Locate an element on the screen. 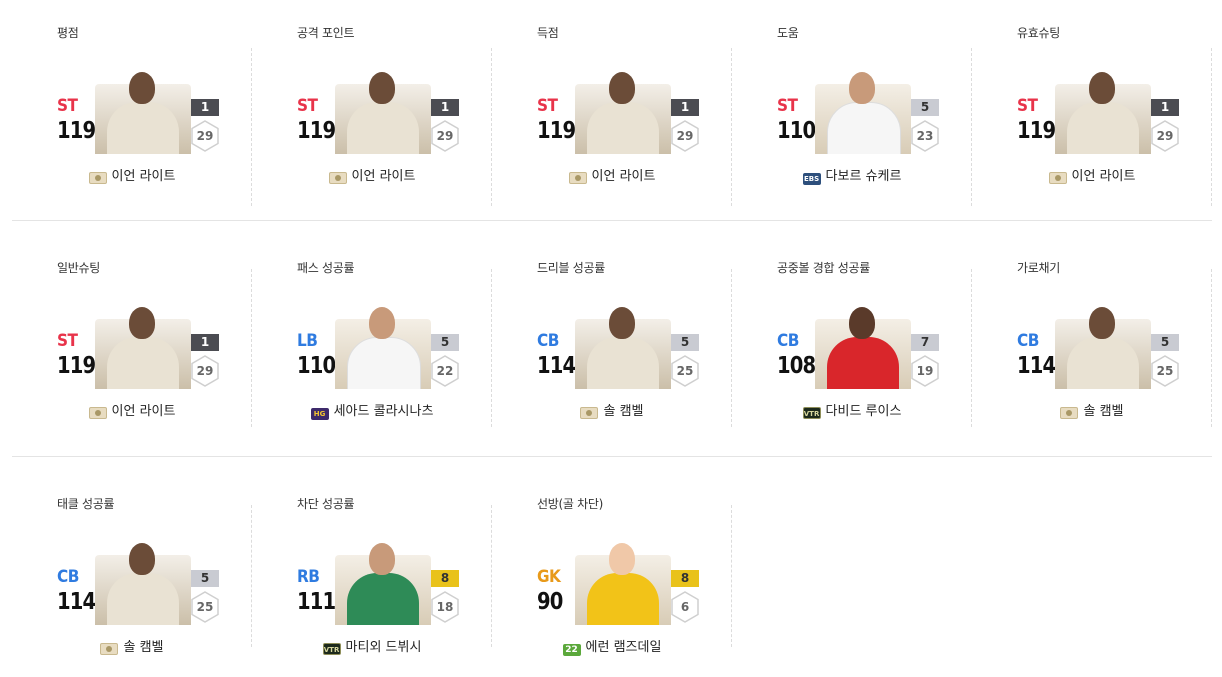 This screenshot has height=677, width=1222. stat-card: 일반슈팅 ST 119 1 29 이언 라이트 is located at coordinates (132, 339).